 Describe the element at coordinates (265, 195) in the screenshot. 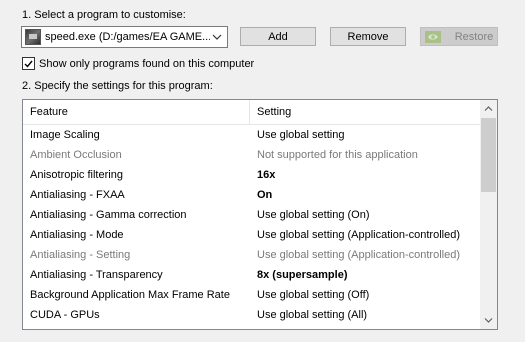

I see `setting-cell: On` at that location.